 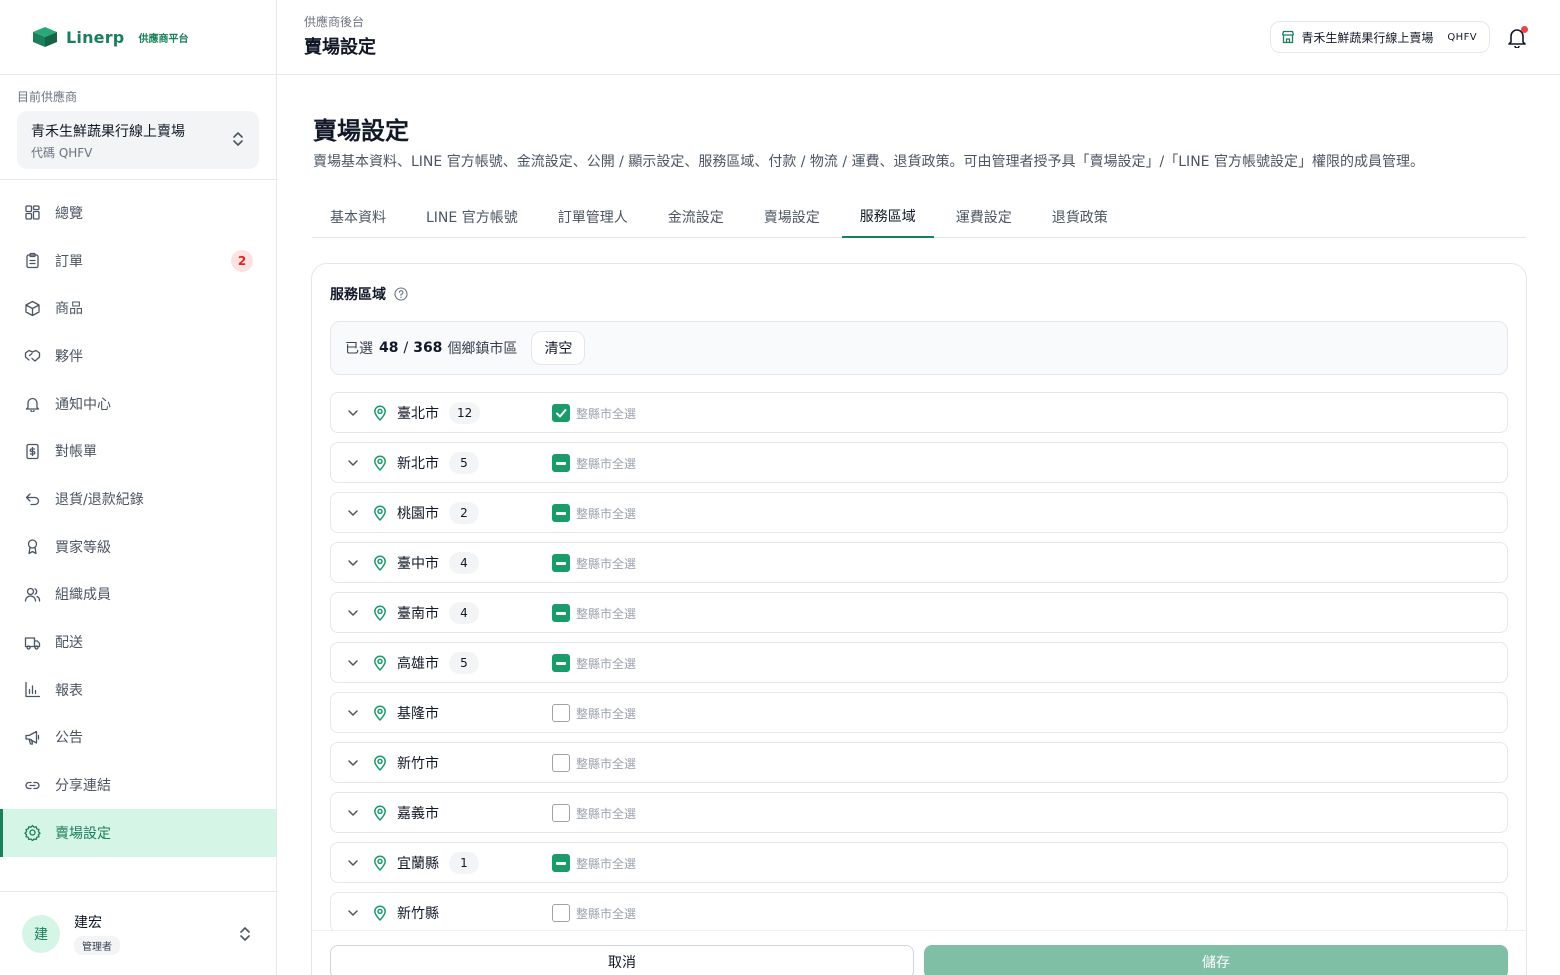 I want to click on avatar: 建, so click(x=41, y=933).